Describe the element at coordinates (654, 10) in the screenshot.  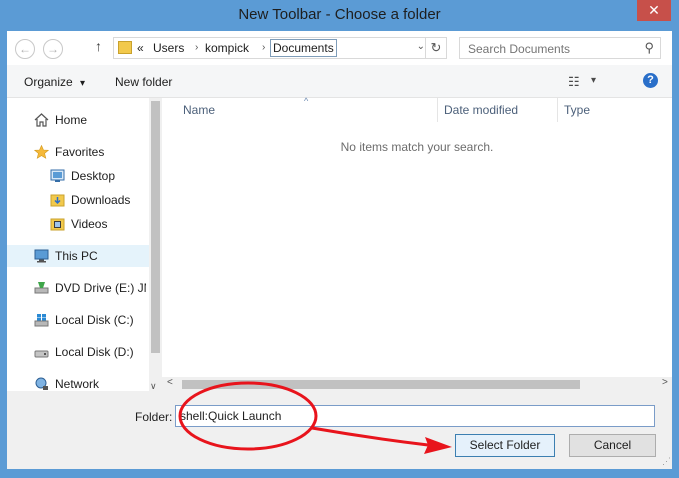
I see `close-button: ✕` at that location.